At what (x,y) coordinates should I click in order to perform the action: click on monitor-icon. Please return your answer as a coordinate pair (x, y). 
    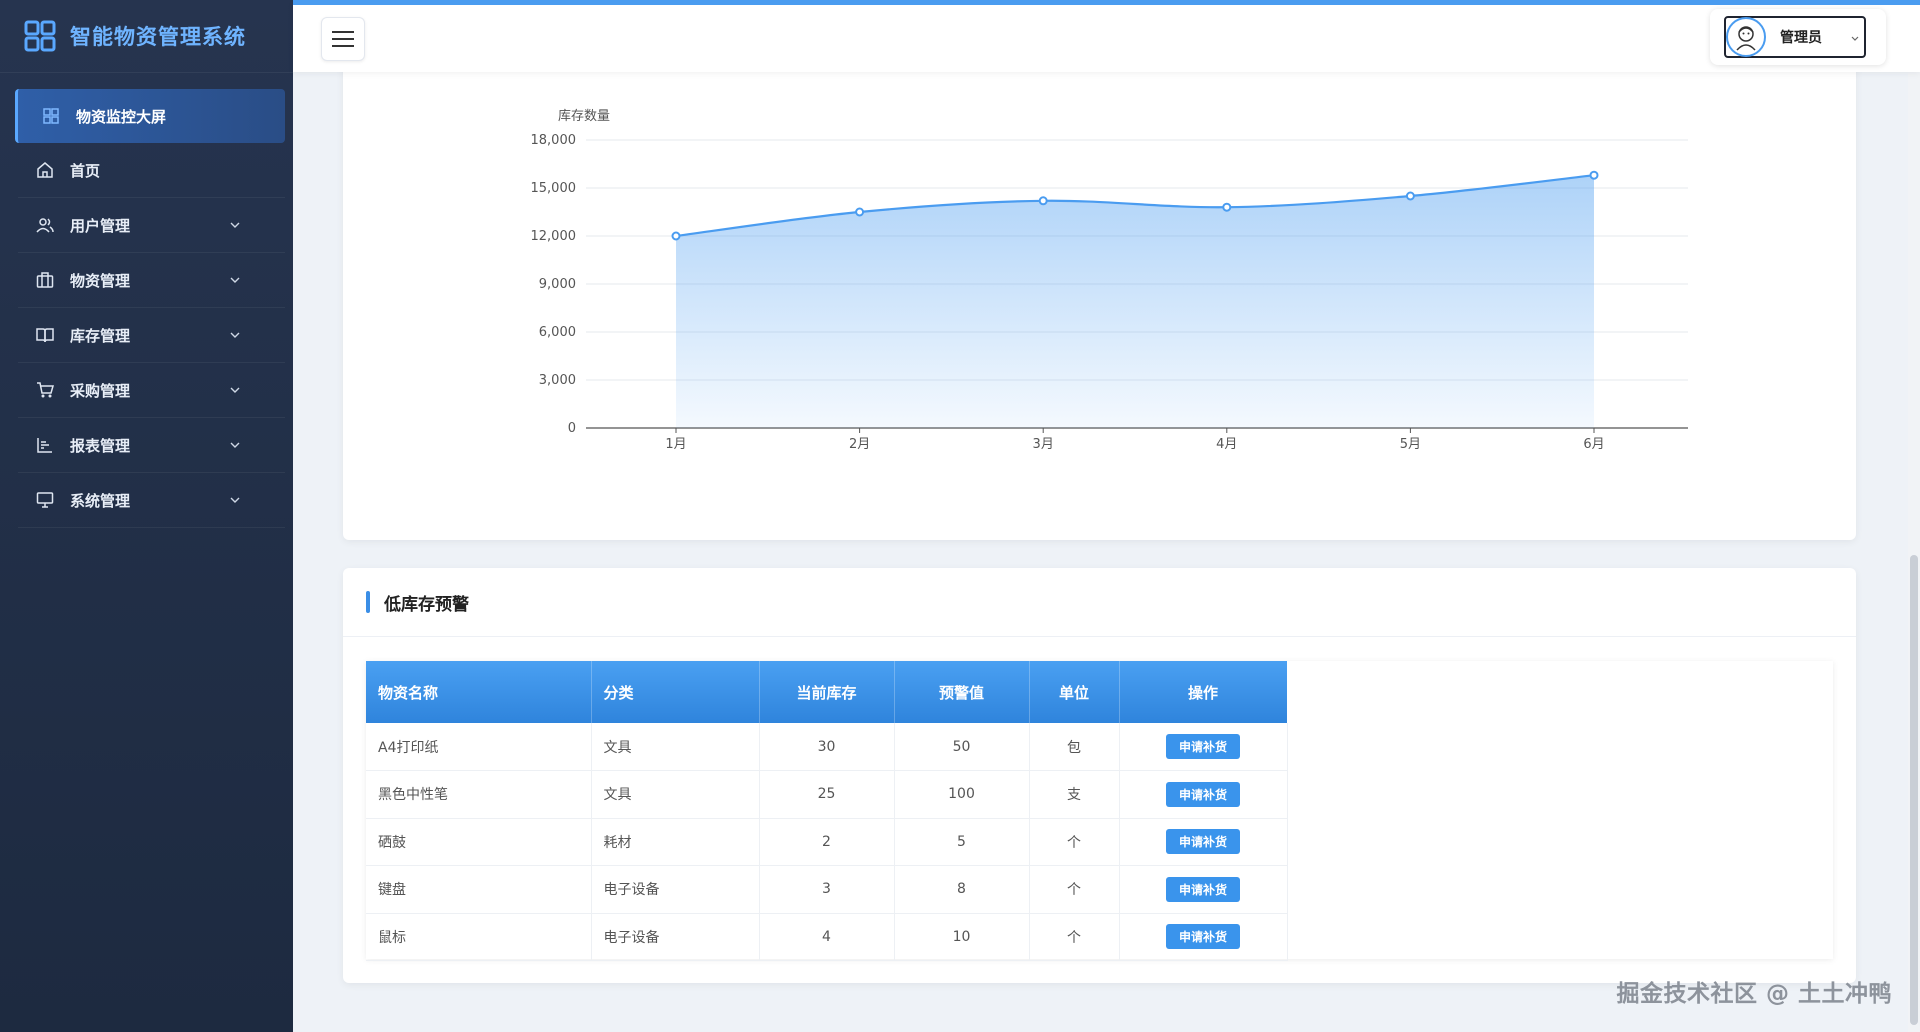
    Looking at the image, I should click on (45, 500).